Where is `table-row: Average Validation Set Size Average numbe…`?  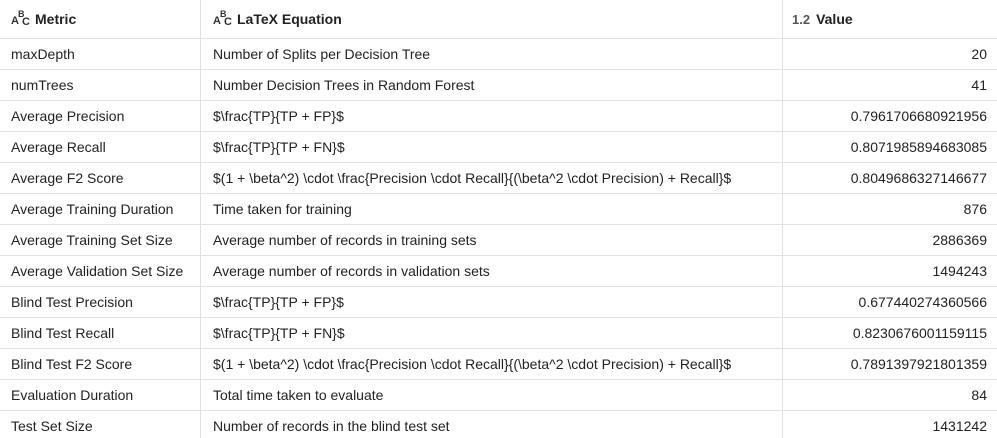 table-row: Average Validation Set Size Average numbe… is located at coordinates (498, 271).